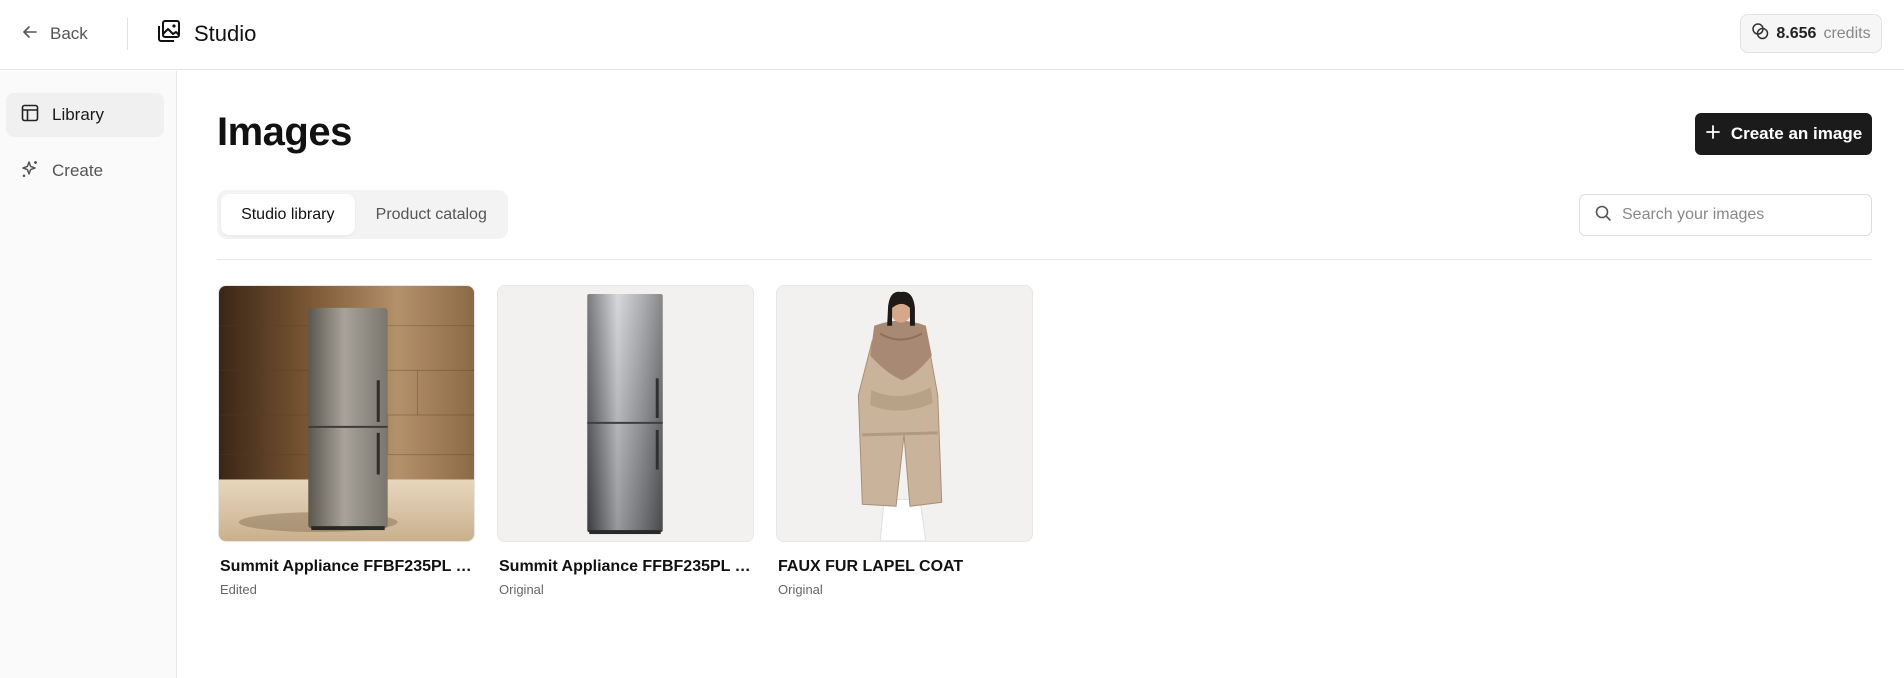 Image resolution: width=1904 pixels, height=678 pixels. I want to click on search-icon, so click(1603, 215).